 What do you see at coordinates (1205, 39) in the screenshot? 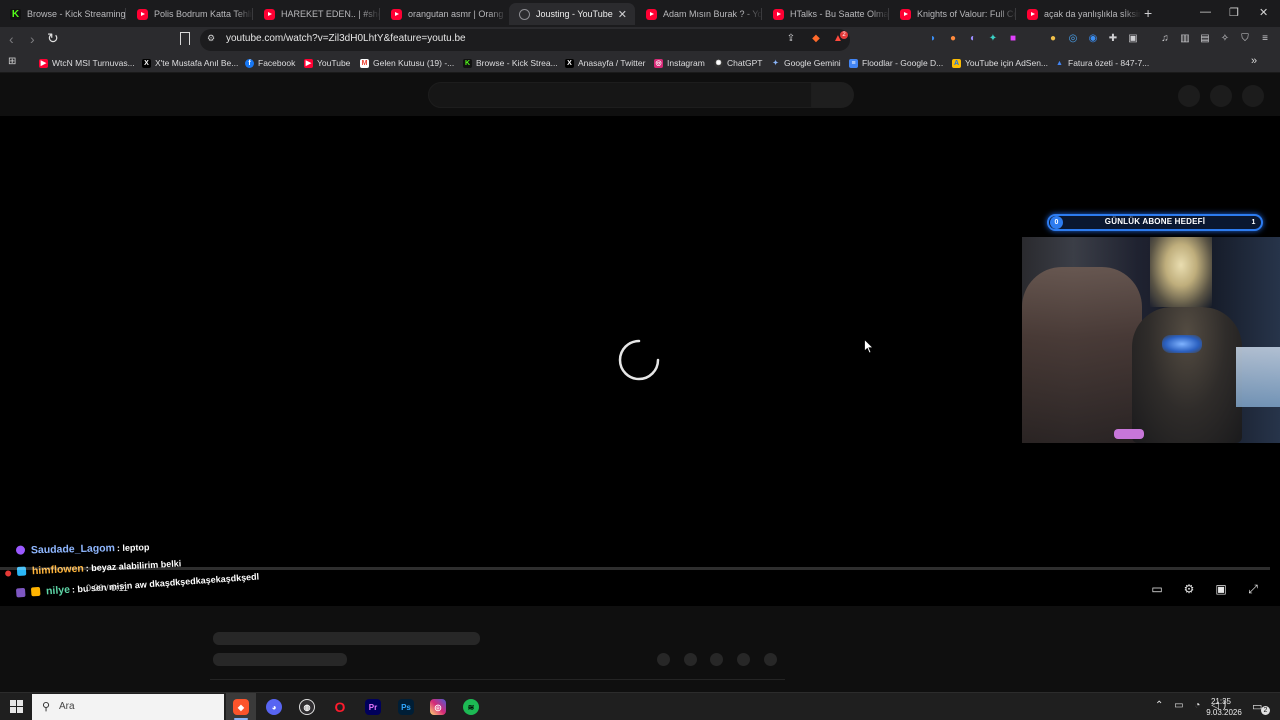
I see `wallet-icon: ▤` at bounding box center [1205, 39].